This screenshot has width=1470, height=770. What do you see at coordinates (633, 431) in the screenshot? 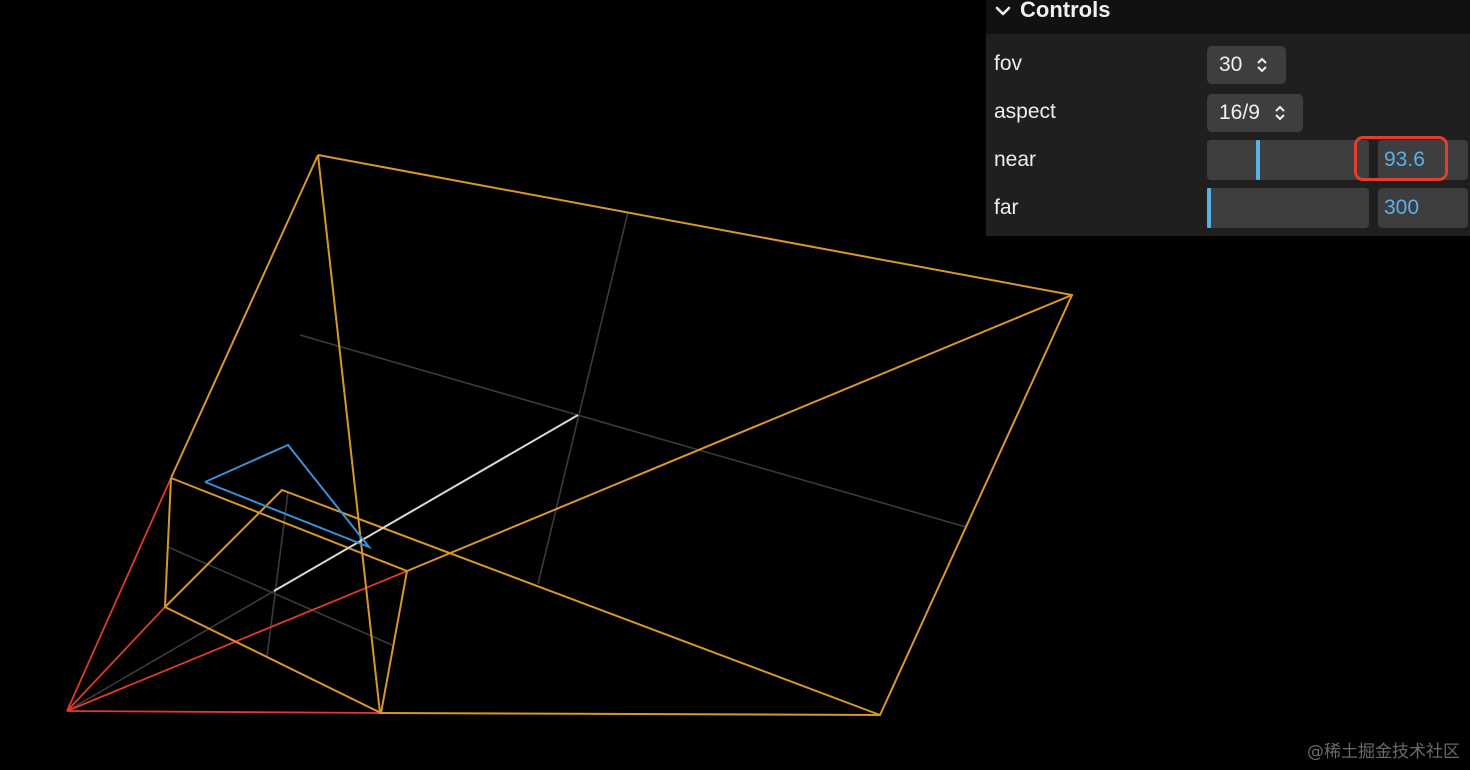
I see `far-grid-horizontal` at bounding box center [633, 431].